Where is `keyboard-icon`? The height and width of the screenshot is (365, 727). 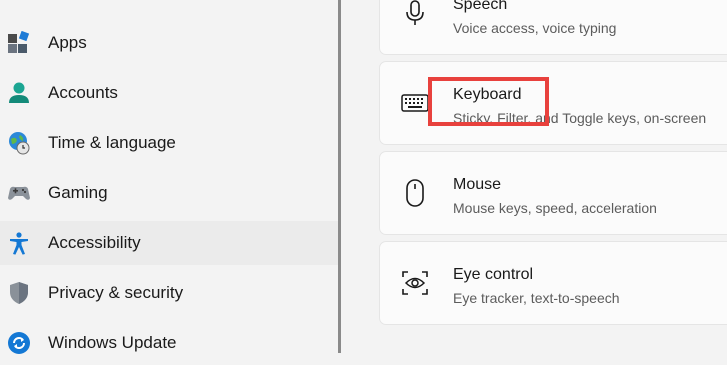
keyboard-icon is located at coordinates (415, 103).